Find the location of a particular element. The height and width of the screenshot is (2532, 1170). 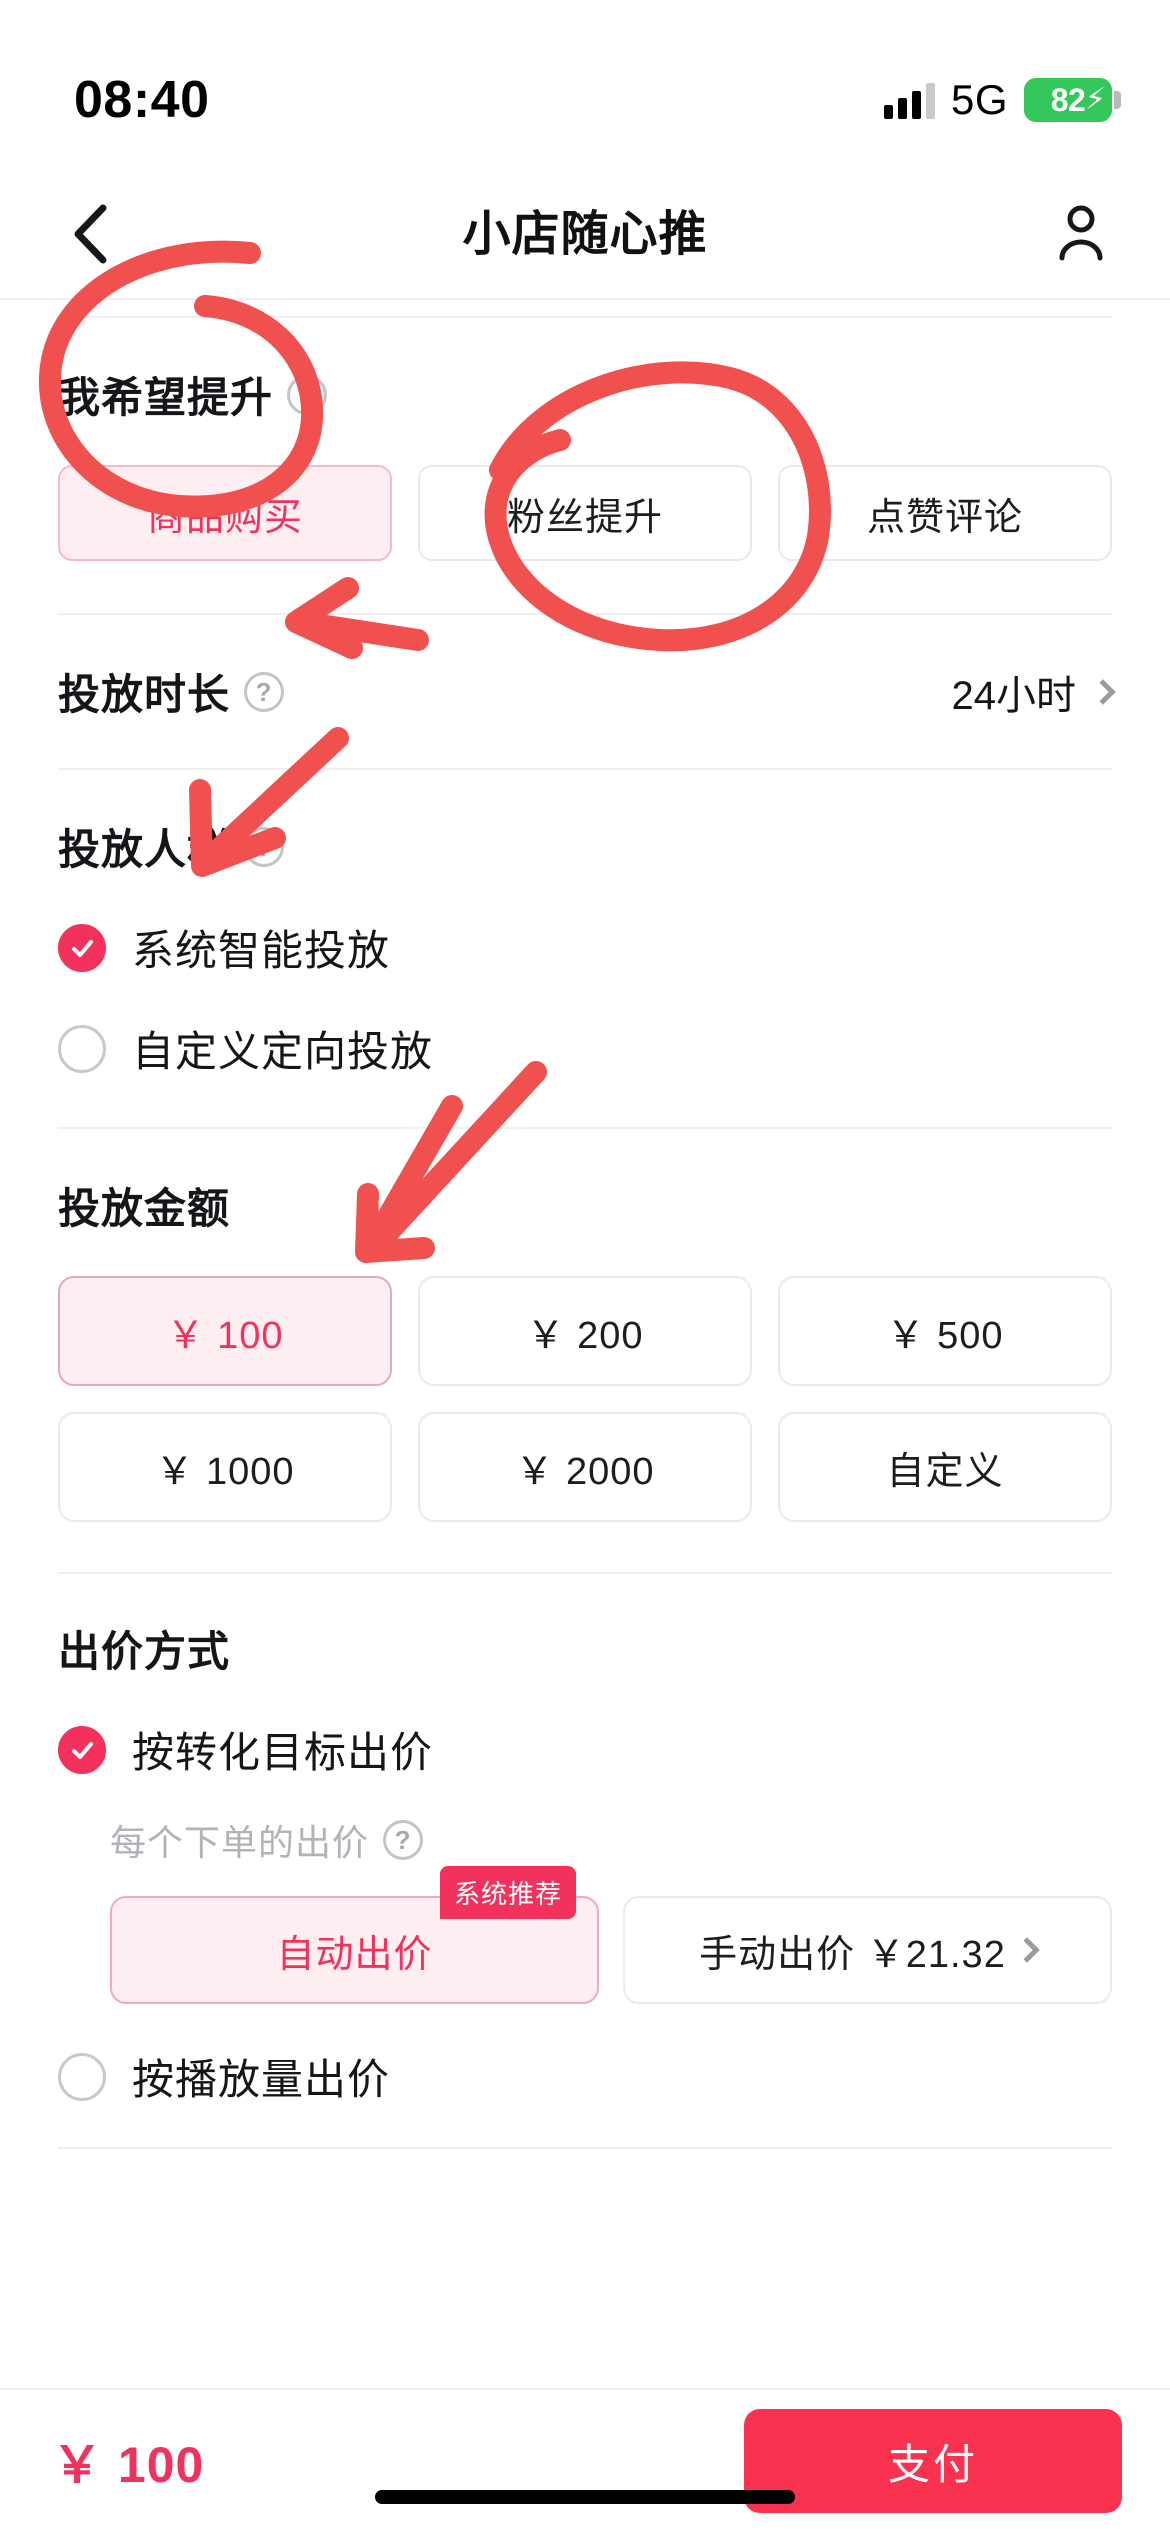

budget-option-1000: ￥ 1000 is located at coordinates (225, 1467).